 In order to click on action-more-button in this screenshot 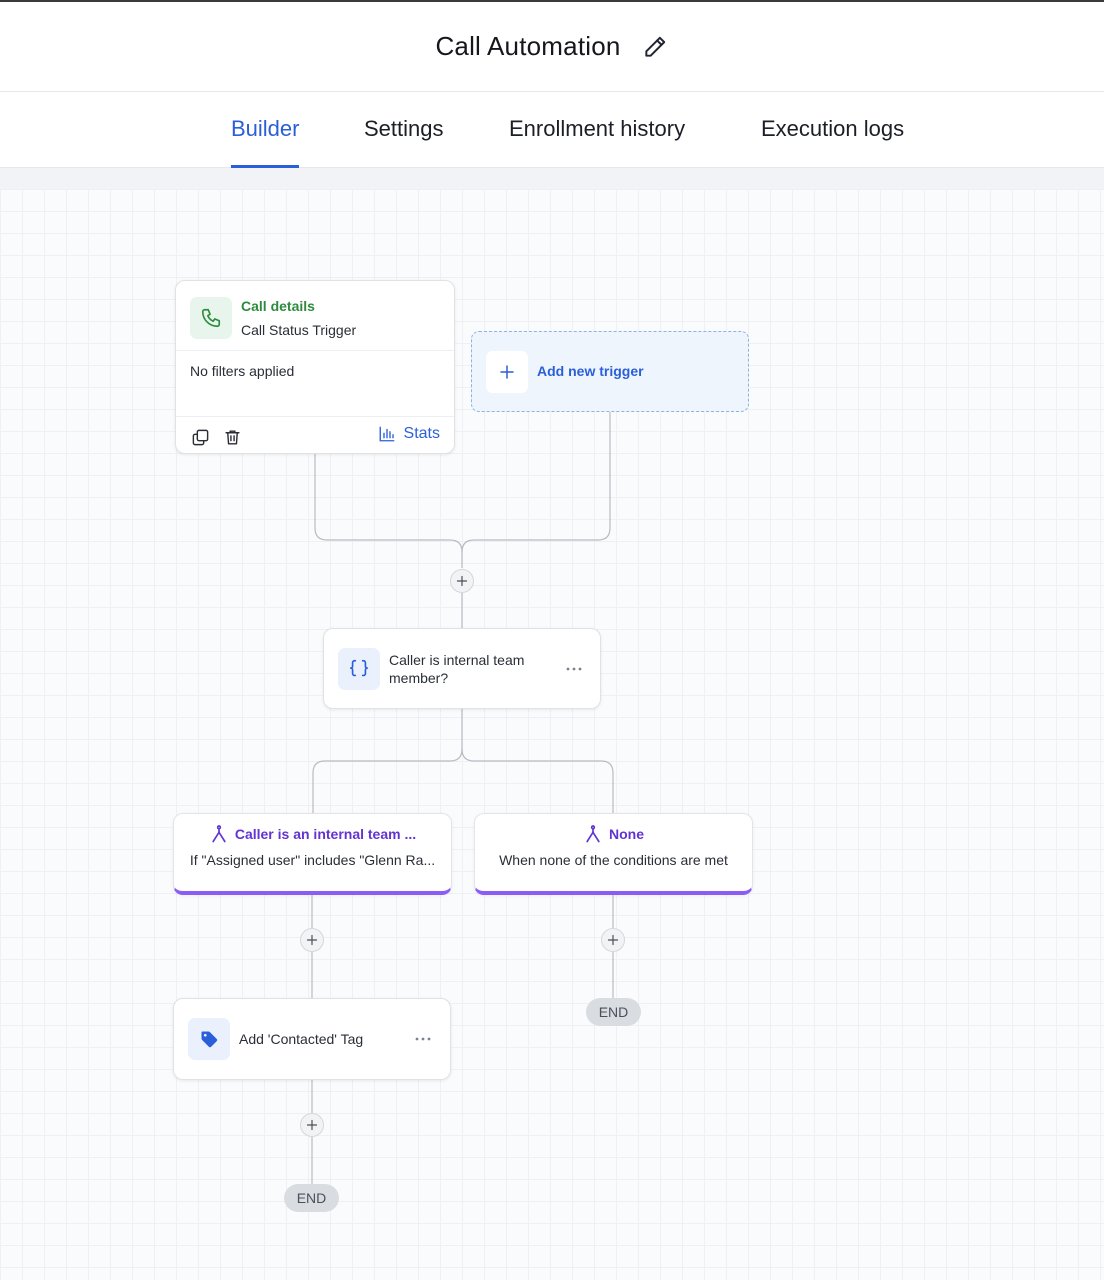, I will do `click(423, 1039)`.